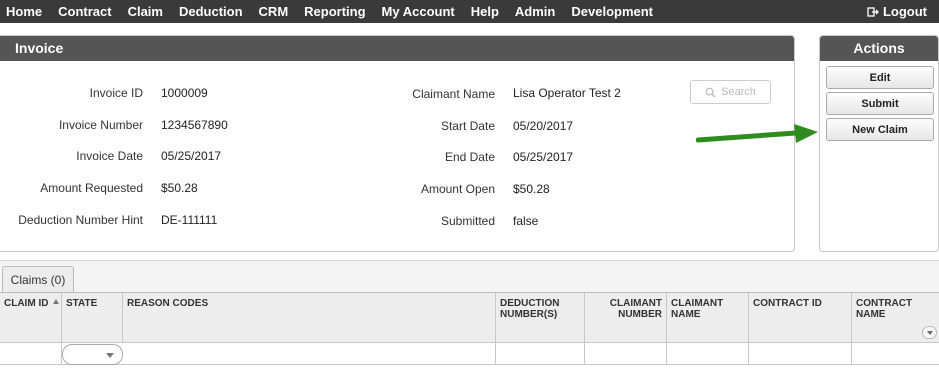 This screenshot has height=391, width=939. I want to click on new-claim-button: New Claim, so click(880, 129).